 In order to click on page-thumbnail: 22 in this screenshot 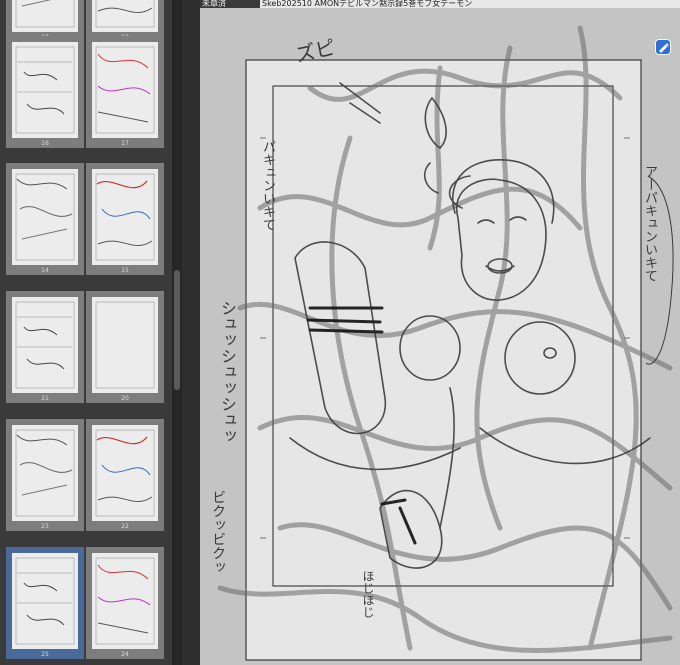, I will do `click(125, 475)`.